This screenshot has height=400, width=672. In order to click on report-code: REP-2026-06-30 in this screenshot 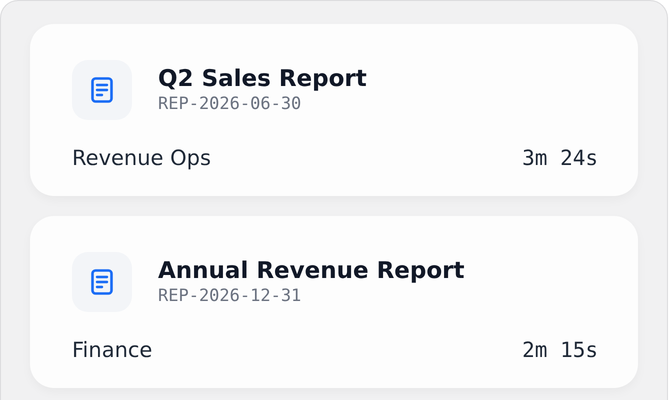, I will do `click(230, 104)`.